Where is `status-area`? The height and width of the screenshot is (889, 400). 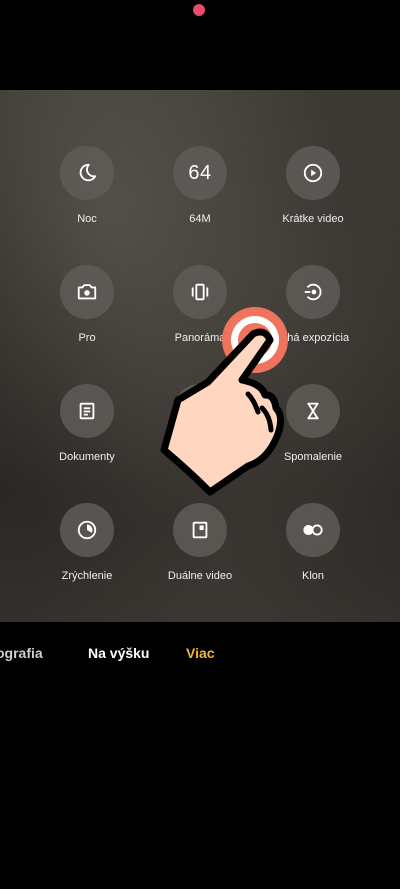 status-area is located at coordinates (200, 45).